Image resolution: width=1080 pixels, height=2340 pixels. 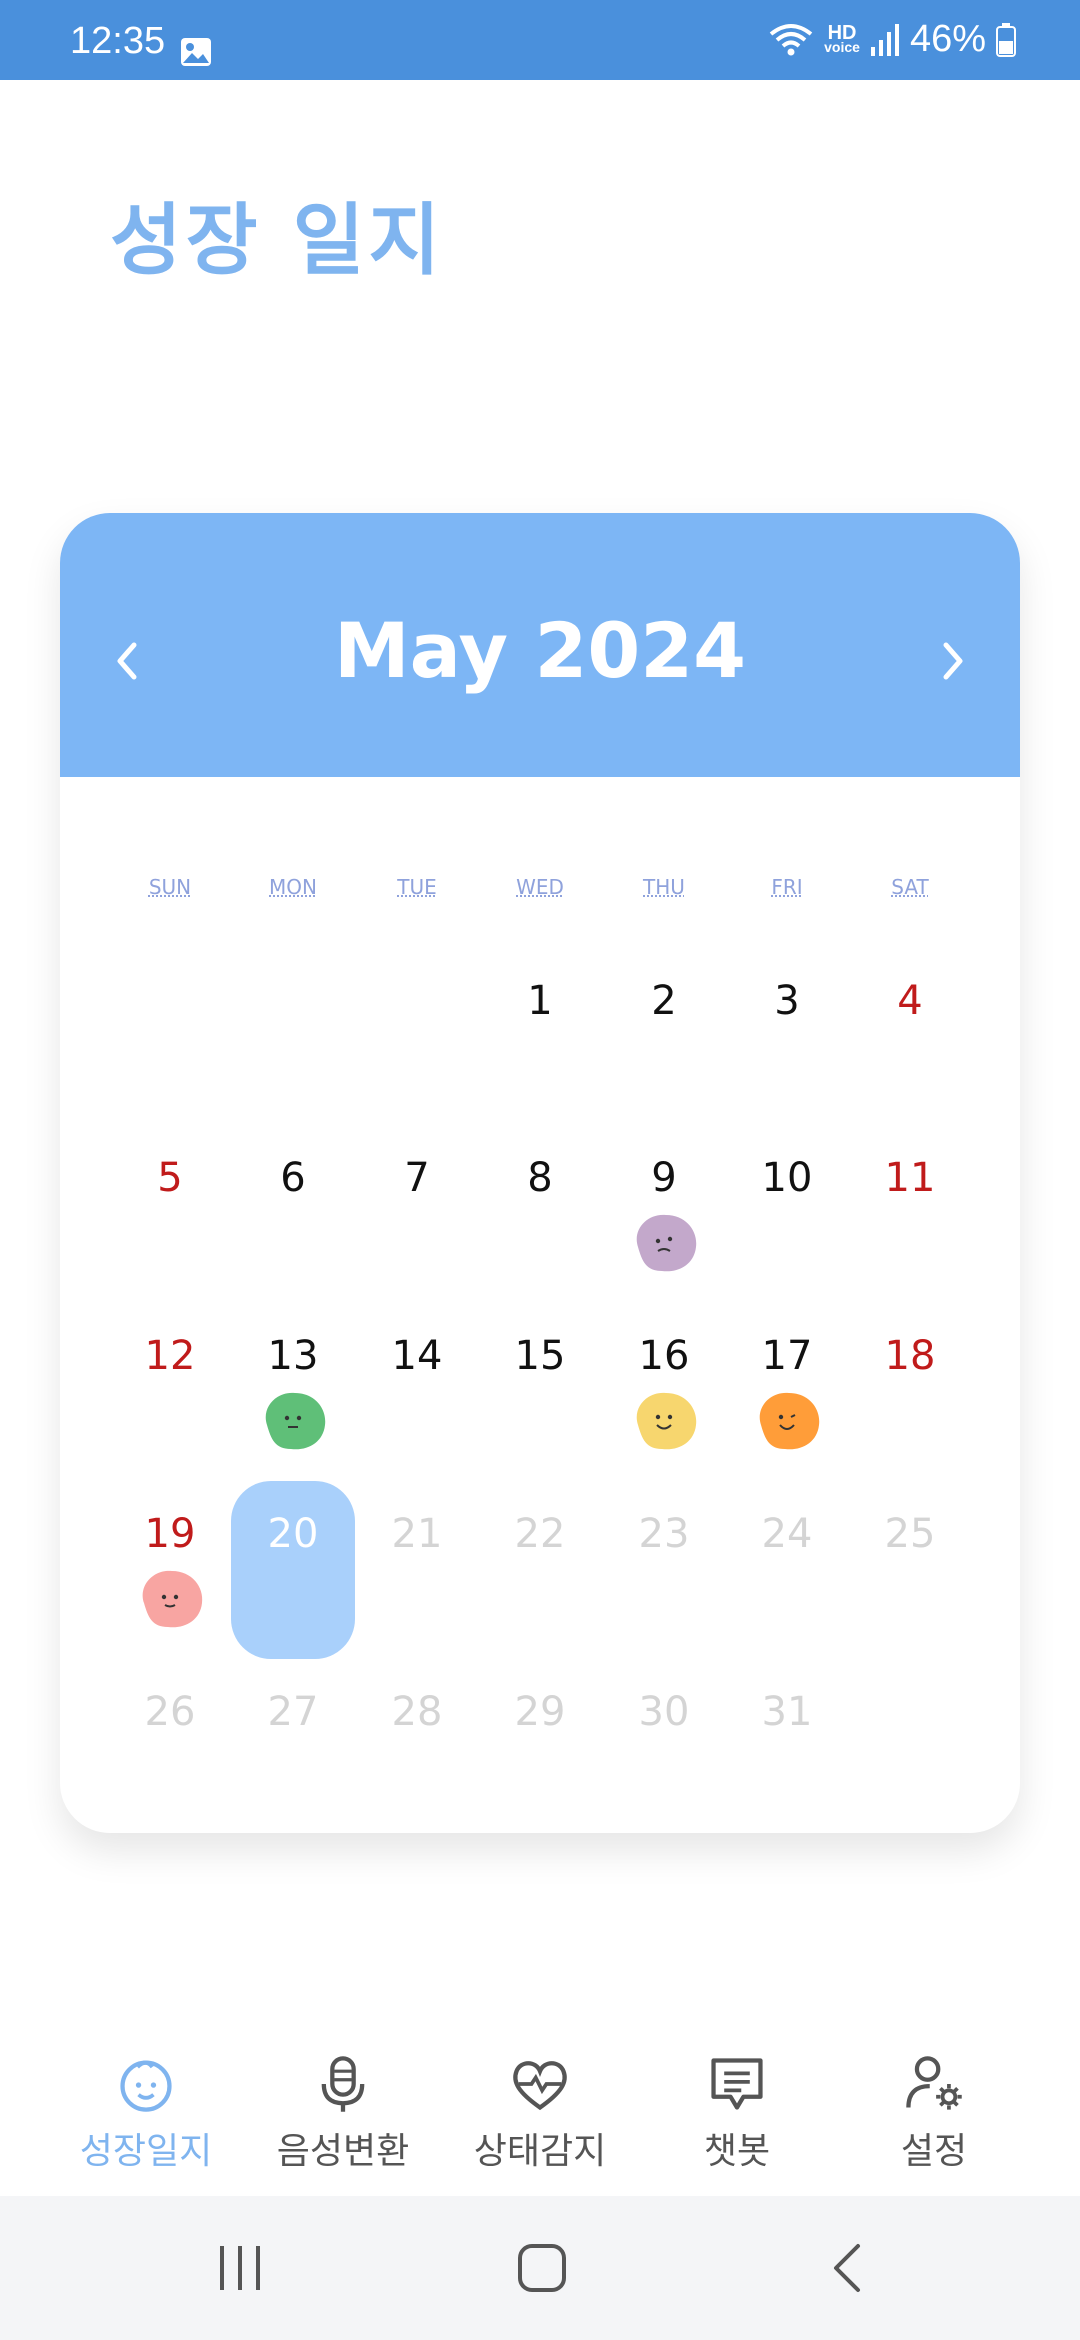 I want to click on day-12: 12, so click(x=170, y=1356).